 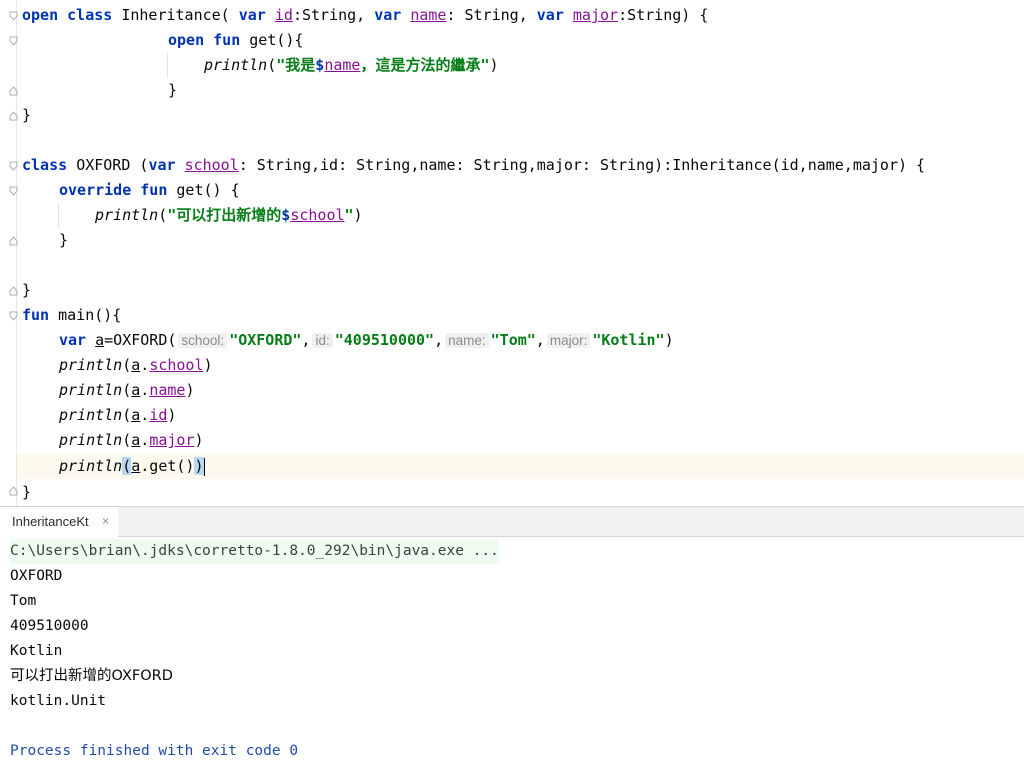 I want to click on indent-guide, so click(x=167, y=65).